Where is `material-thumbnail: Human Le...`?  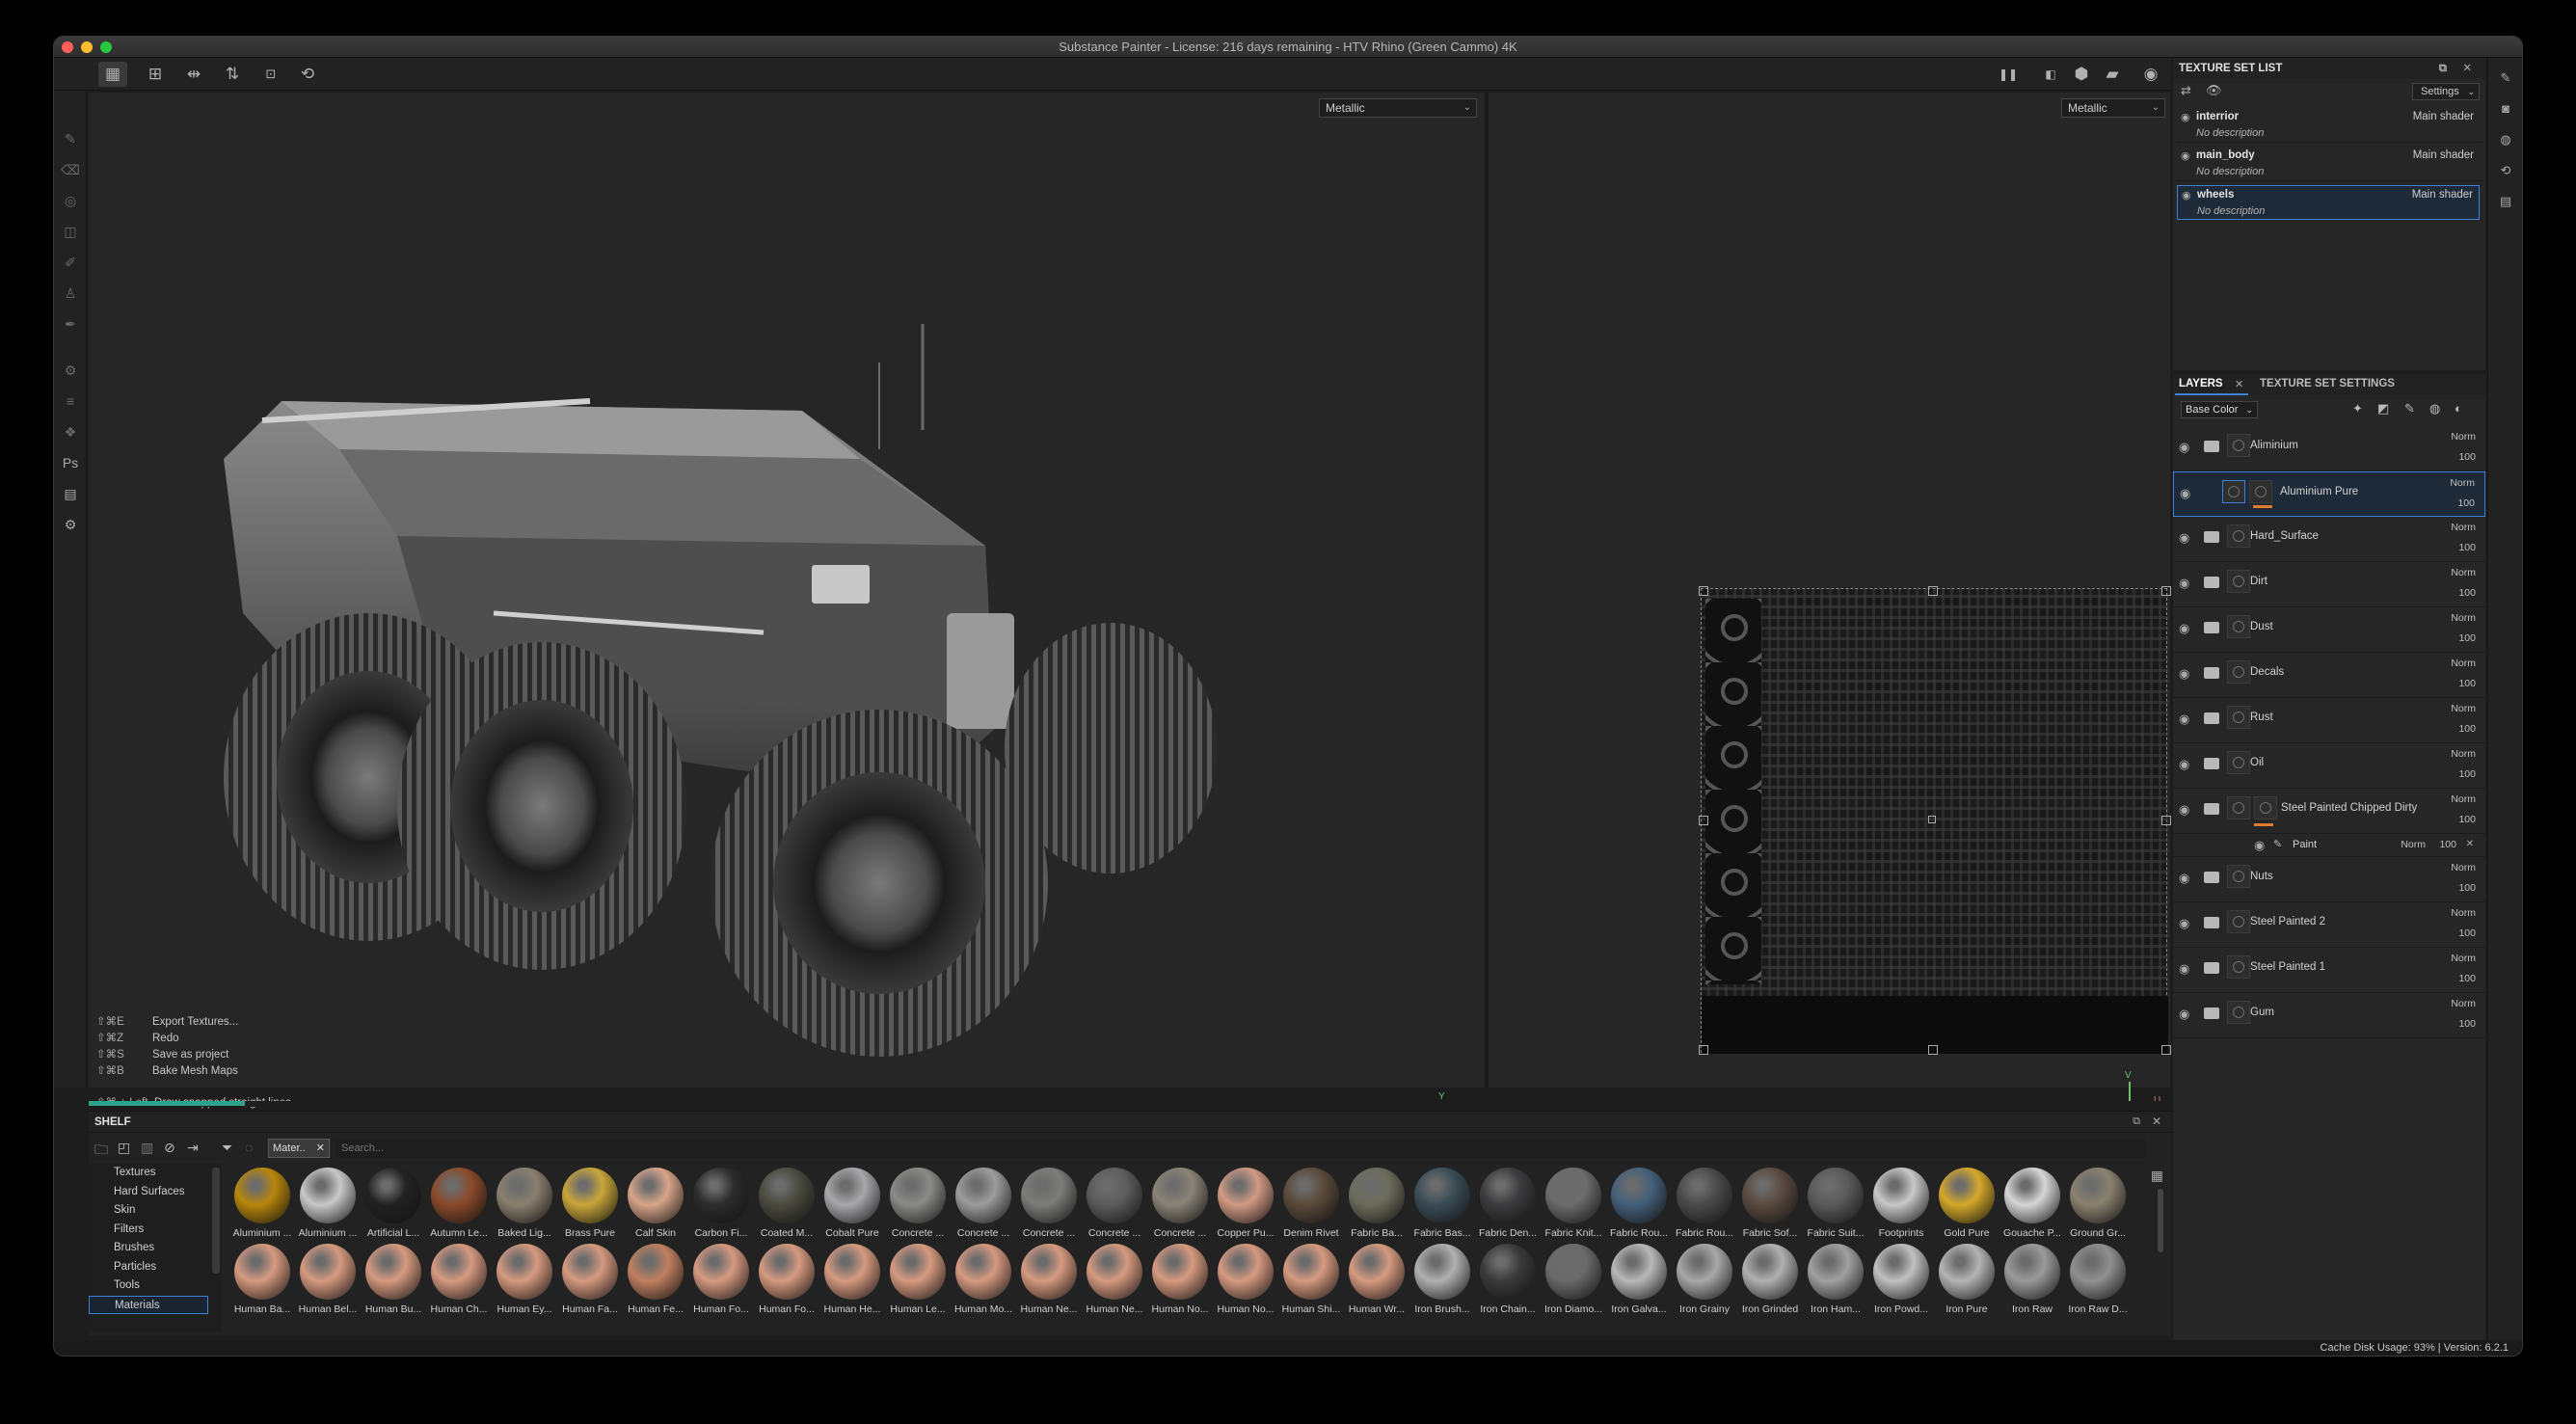 material-thumbnail: Human Le... is located at coordinates (918, 1282).